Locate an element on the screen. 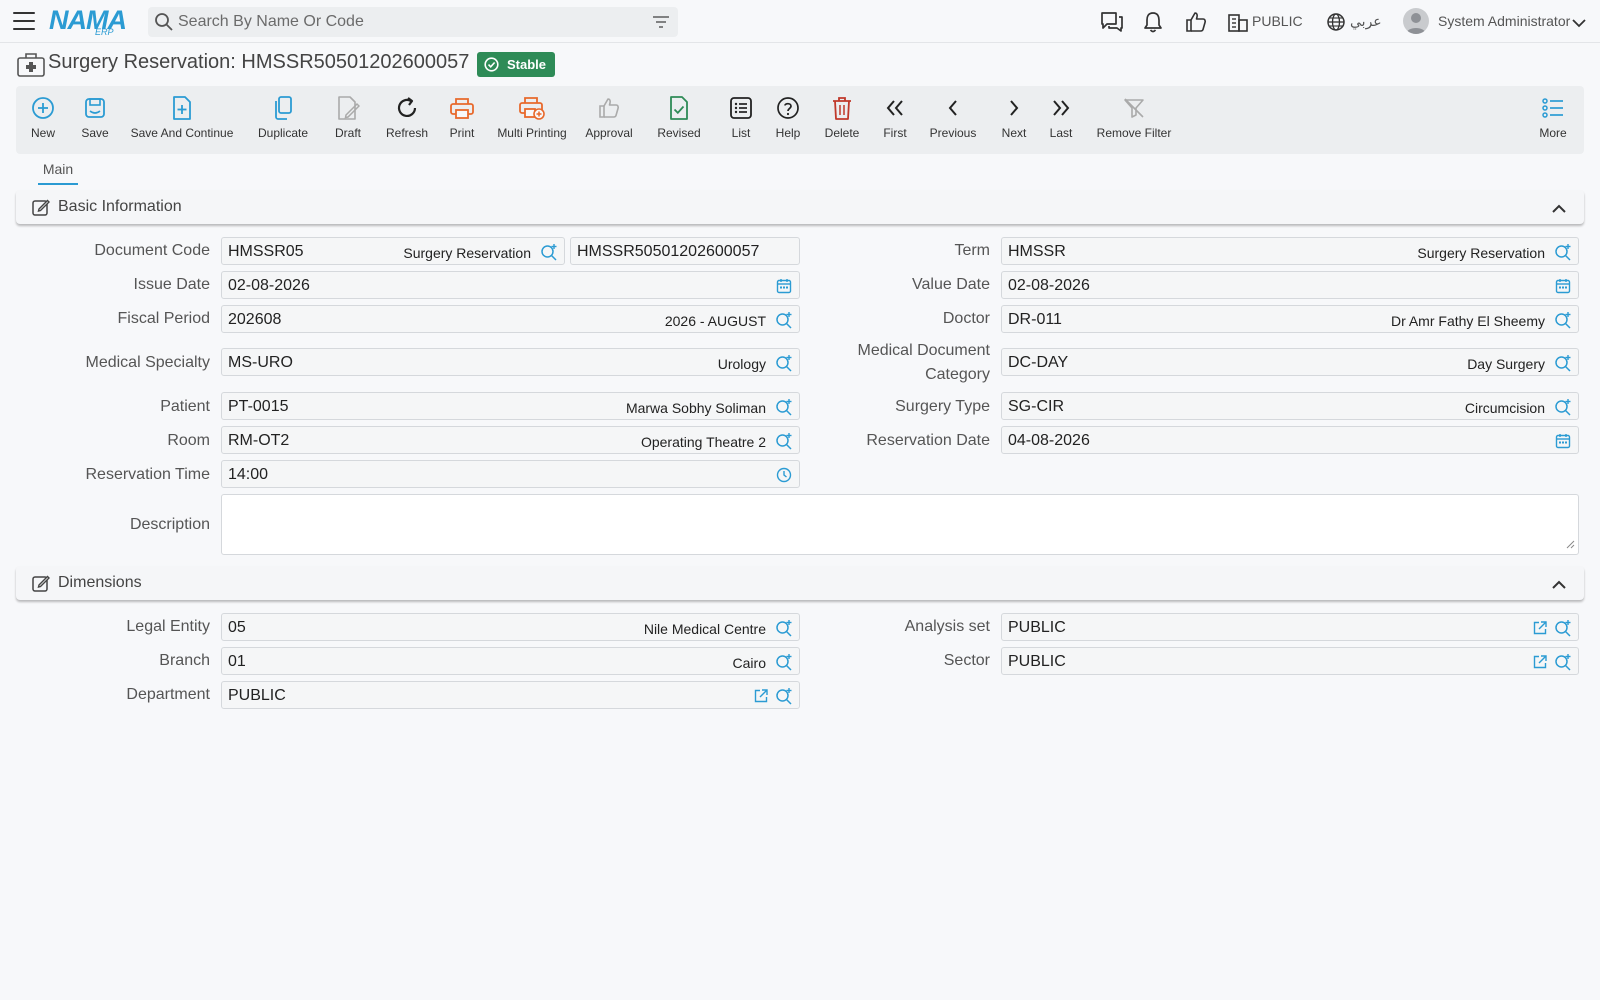  legal-entity-field: 05 Nile Medical Centre is located at coordinates (510, 627).